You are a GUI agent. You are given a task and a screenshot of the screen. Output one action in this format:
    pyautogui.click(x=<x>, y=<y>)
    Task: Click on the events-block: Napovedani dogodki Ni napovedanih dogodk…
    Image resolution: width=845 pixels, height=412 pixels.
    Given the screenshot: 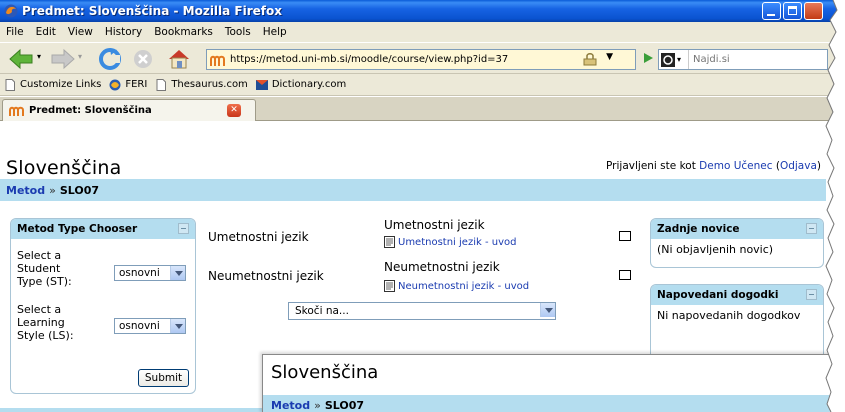 What is the action you would take?
    pyautogui.click(x=737, y=322)
    